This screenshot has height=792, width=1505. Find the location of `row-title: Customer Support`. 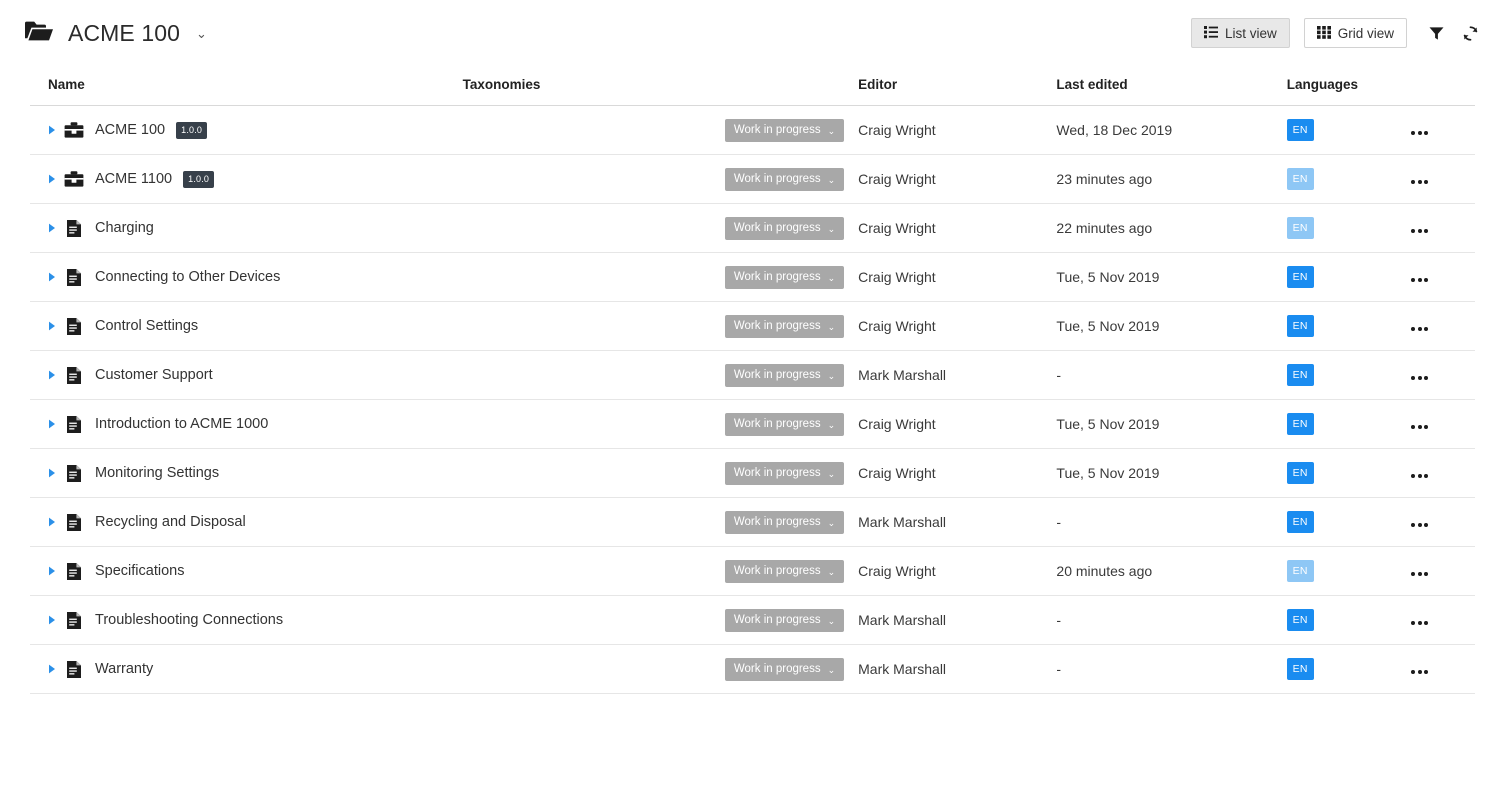

row-title: Customer Support is located at coordinates (154, 375).